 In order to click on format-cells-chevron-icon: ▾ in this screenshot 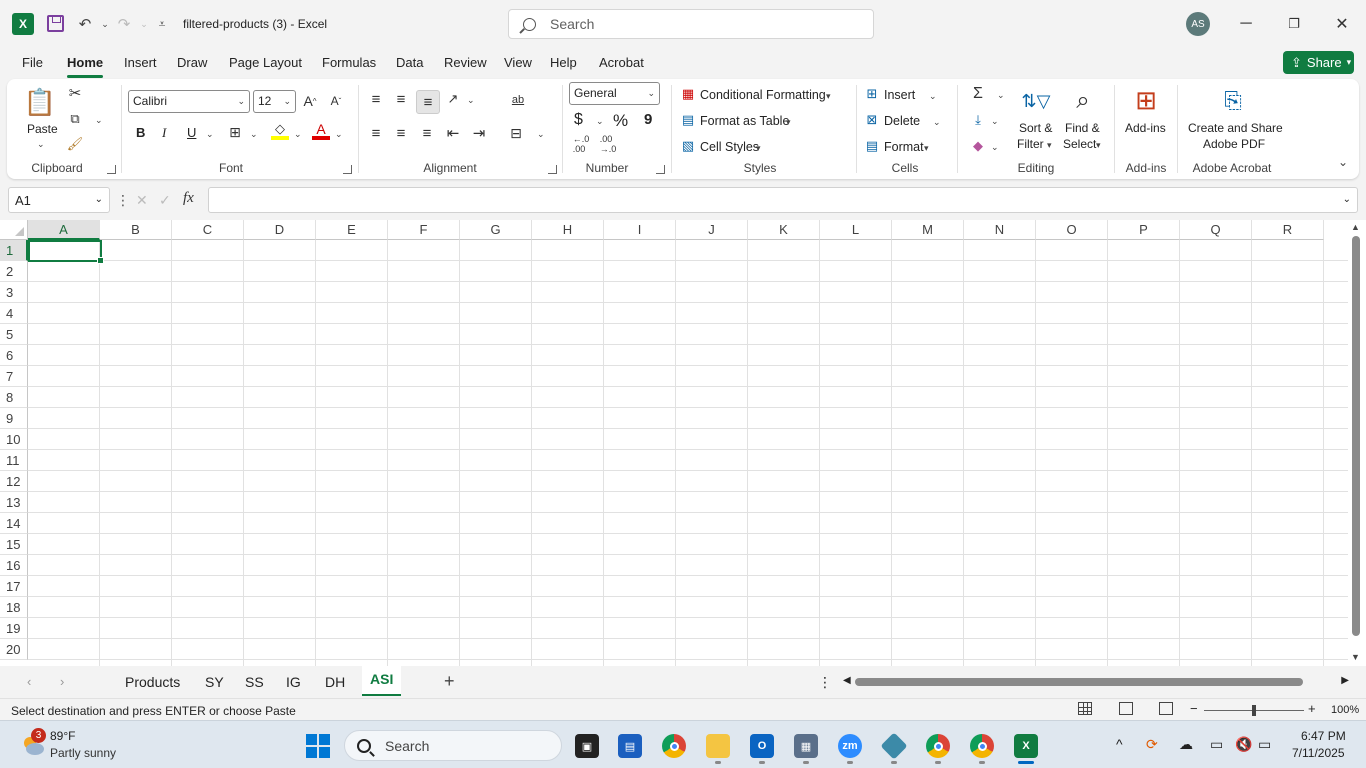, I will do `click(926, 148)`.